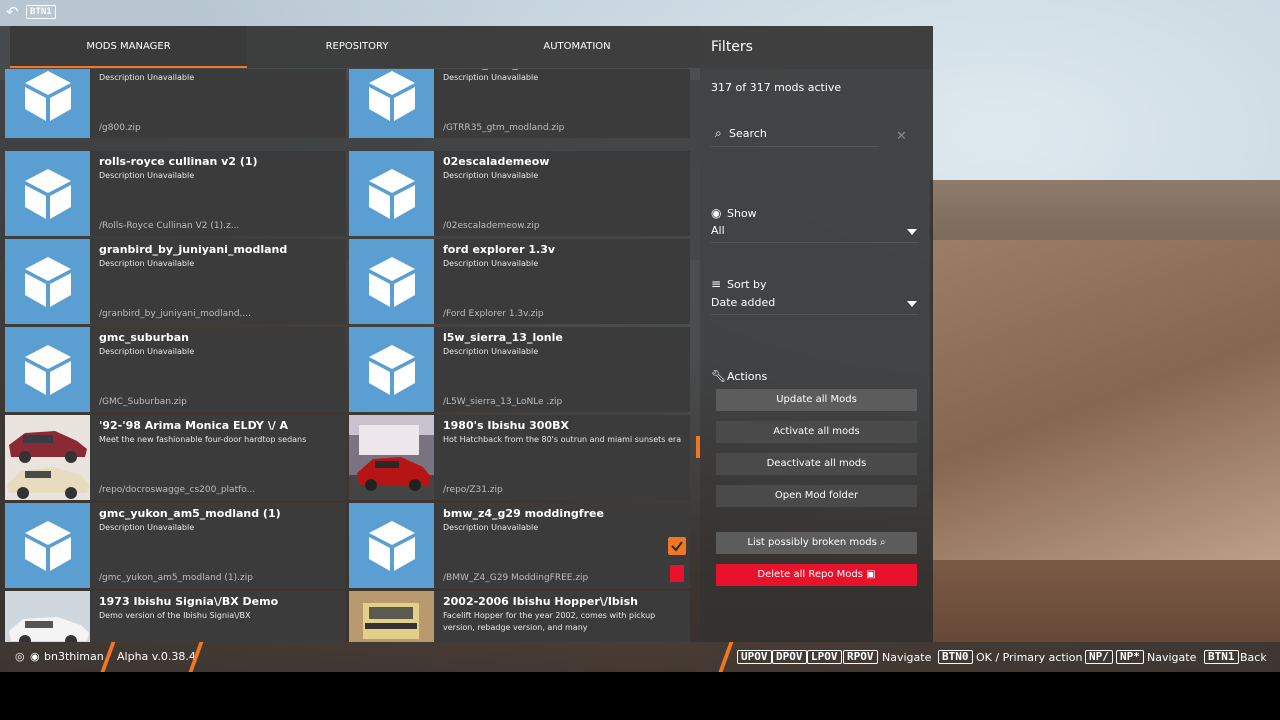  What do you see at coordinates (194, 425) in the screenshot?
I see `mod-title: '92-'98 Arima Monica ELDY \/ A` at bounding box center [194, 425].